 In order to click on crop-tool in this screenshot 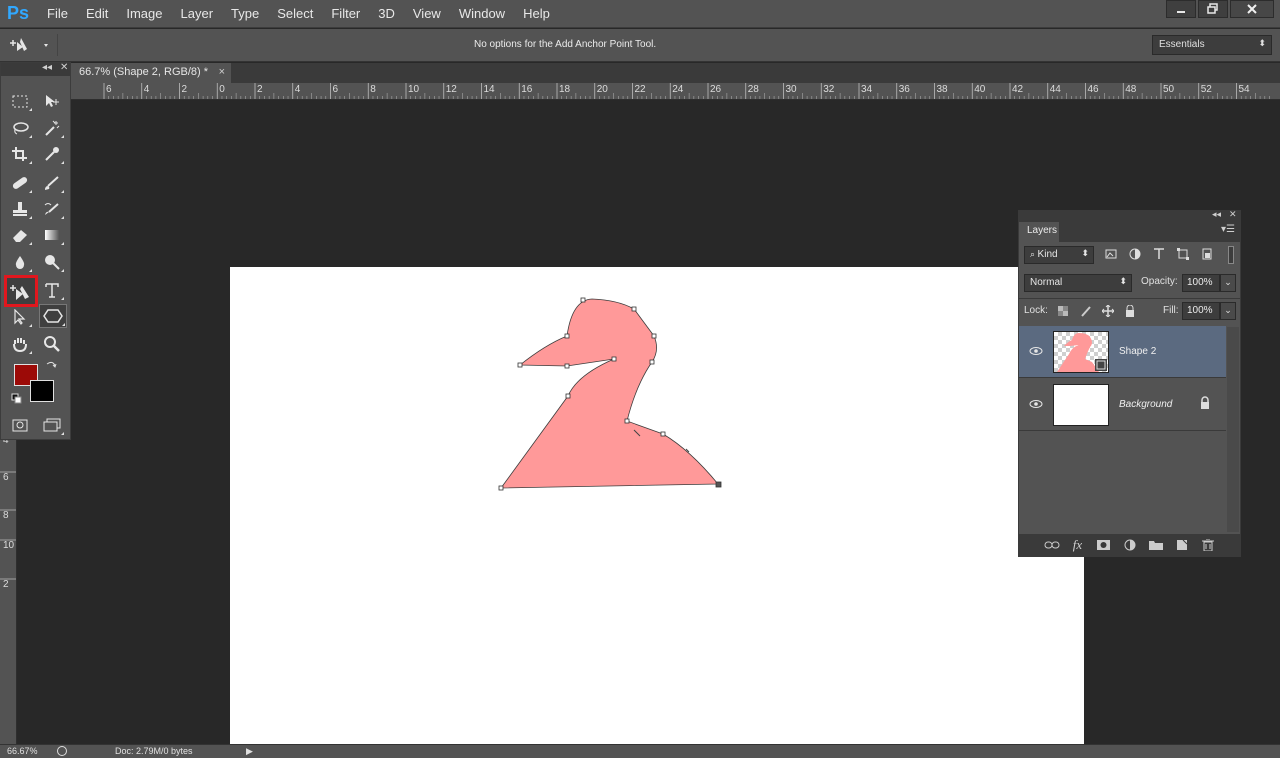, I will do `click(20, 154)`.